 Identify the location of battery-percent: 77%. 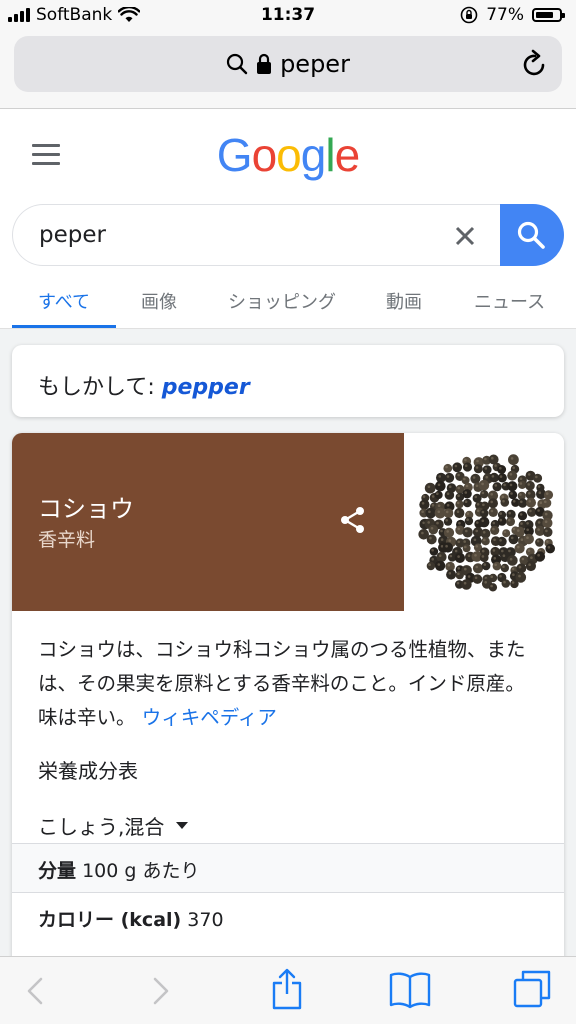
(505, 15).